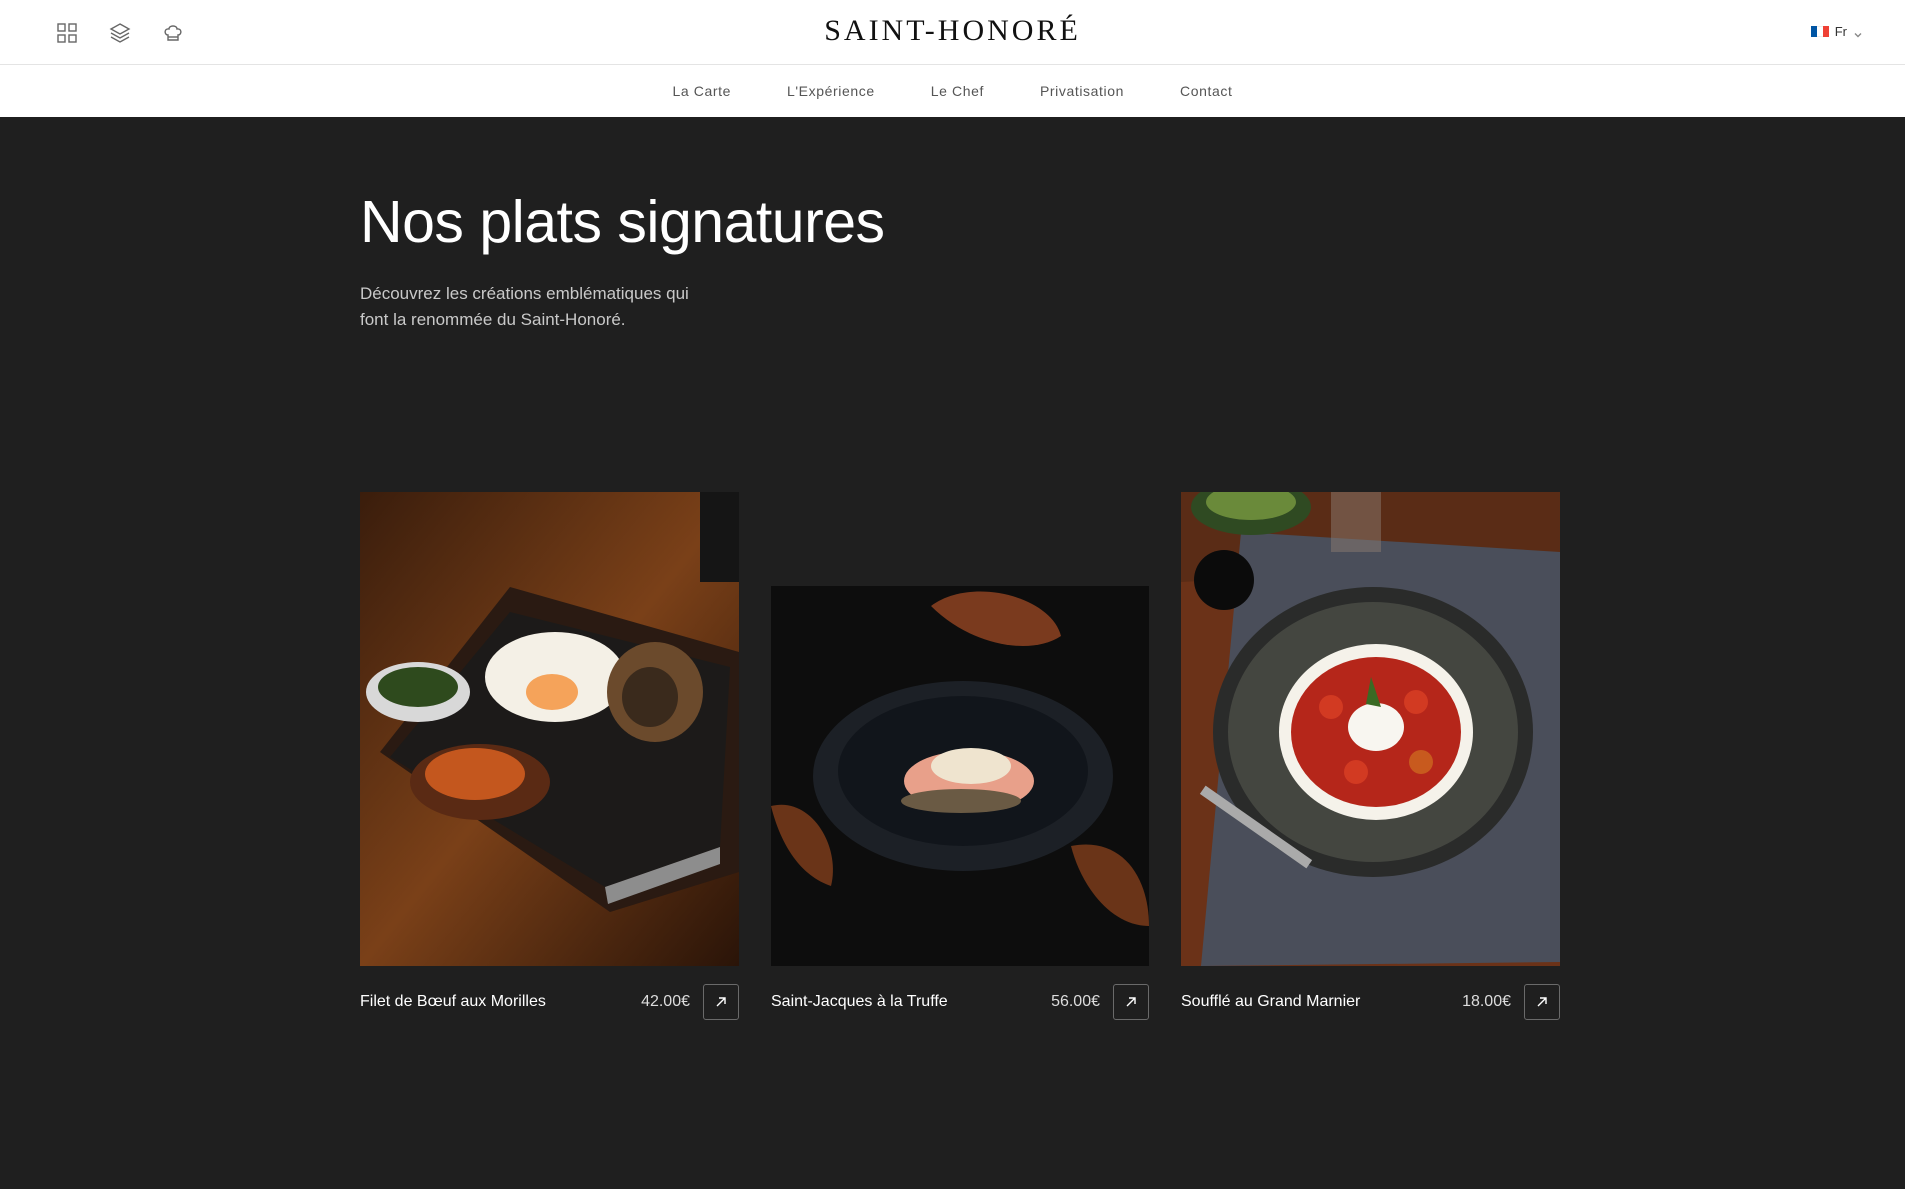  Describe the element at coordinates (1370, 729) in the screenshot. I see `tomato-burrata-photo` at that location.